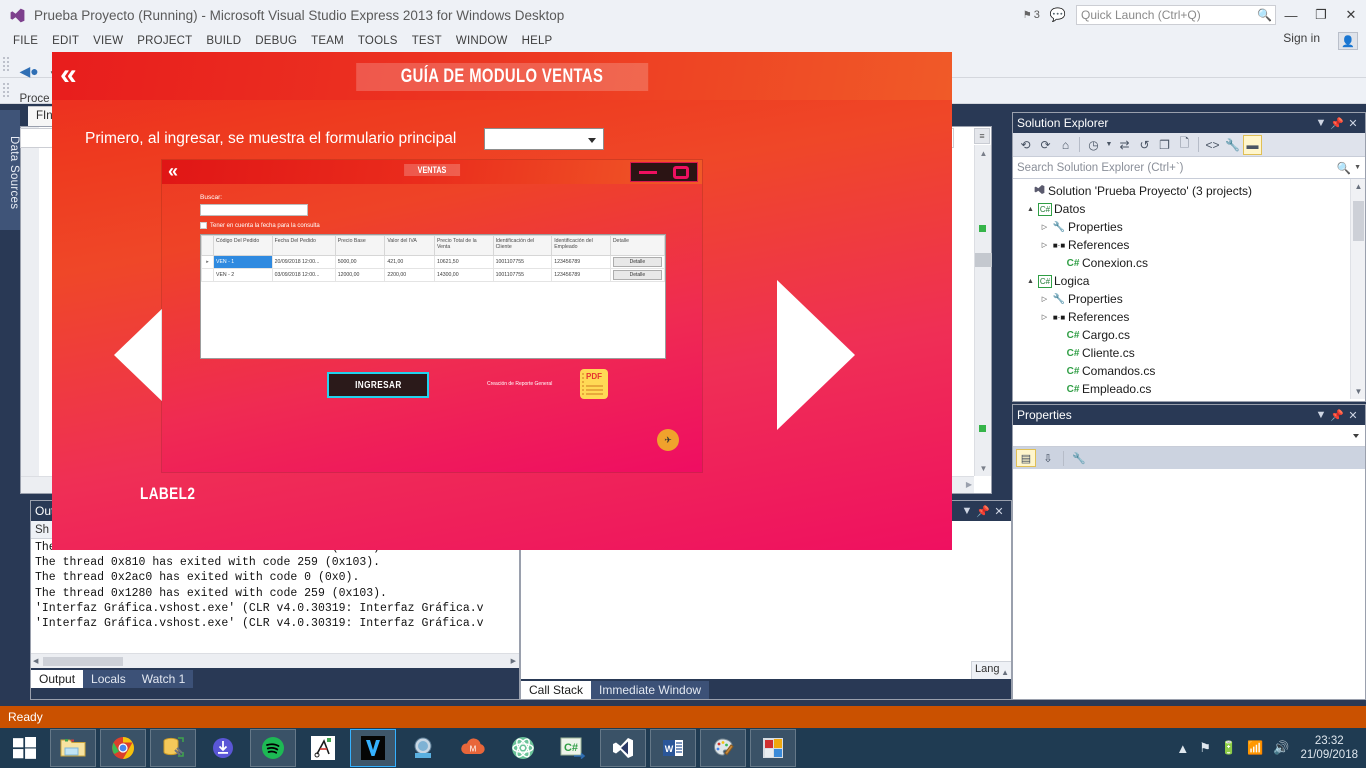 The height and width of the screenshot is (768, 1366). Describe the element at coordinates (223, 748) in the screenshot. I see `download-manager-taskbar-icon` at that location.